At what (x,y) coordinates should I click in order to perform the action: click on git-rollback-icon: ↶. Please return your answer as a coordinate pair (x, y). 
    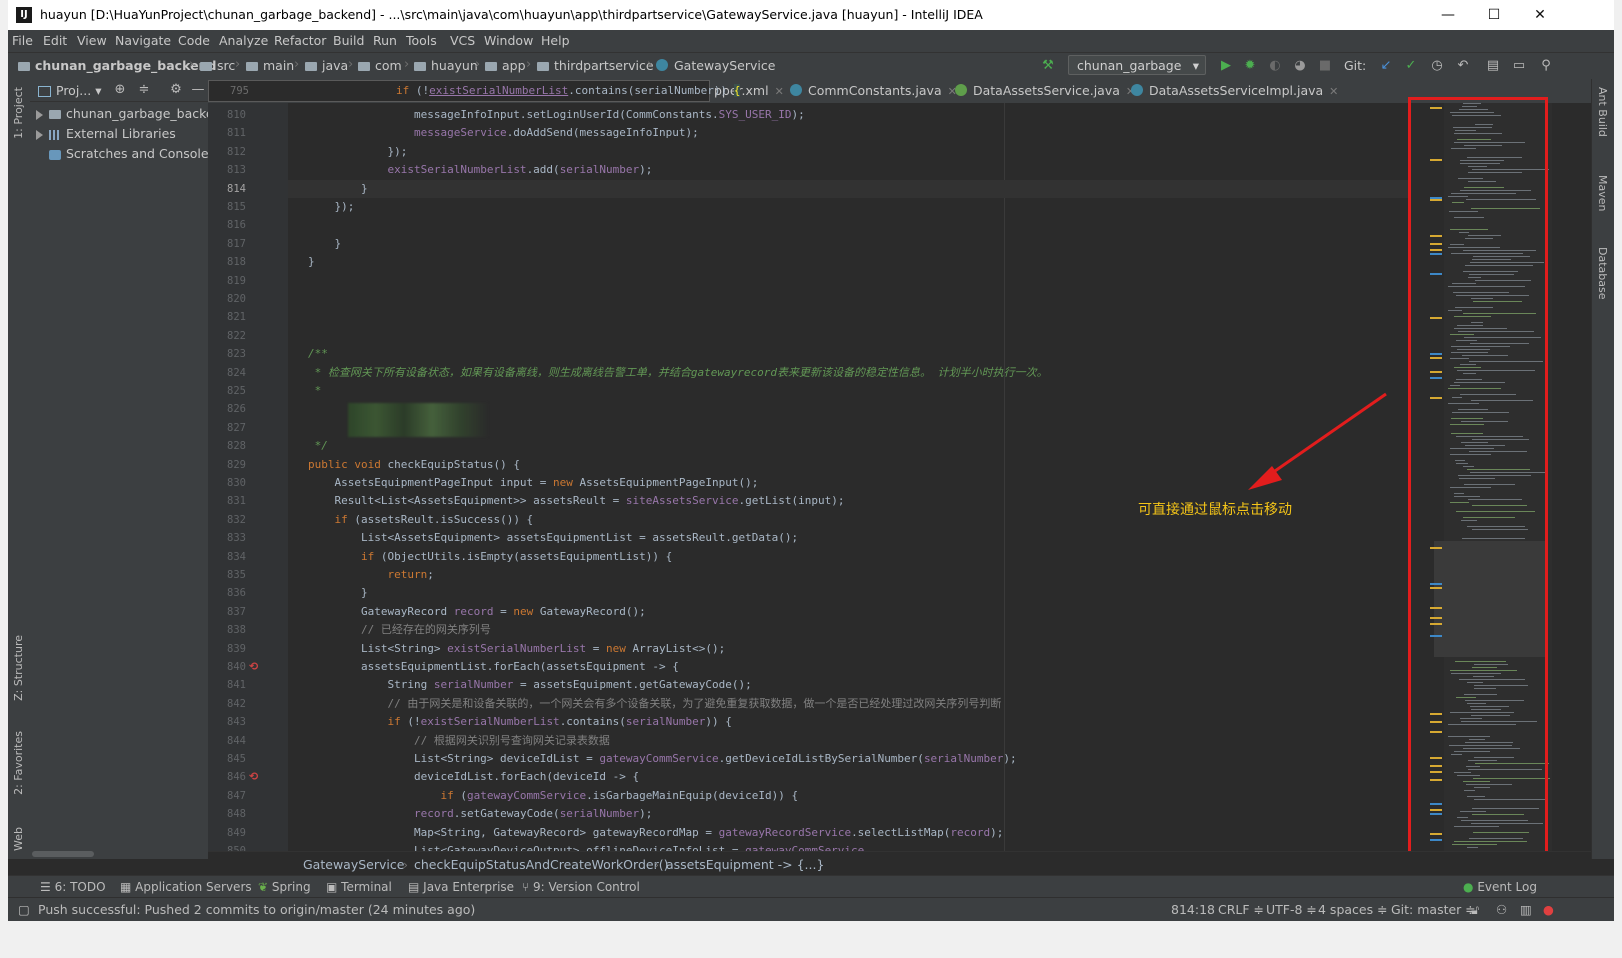
    Looking at the image, I should click on (1463, 66).